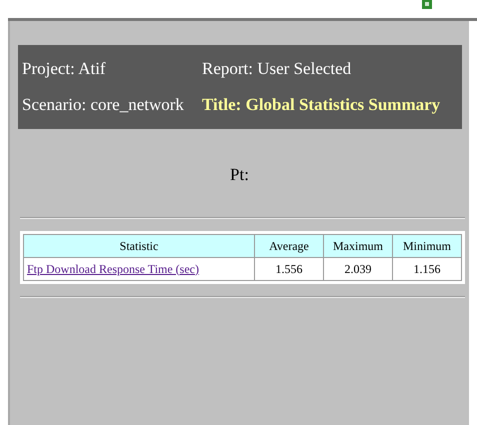 The height and width of the screenshot is (425, 477). I want to click on column-header: Statistic, so click(139, 246).